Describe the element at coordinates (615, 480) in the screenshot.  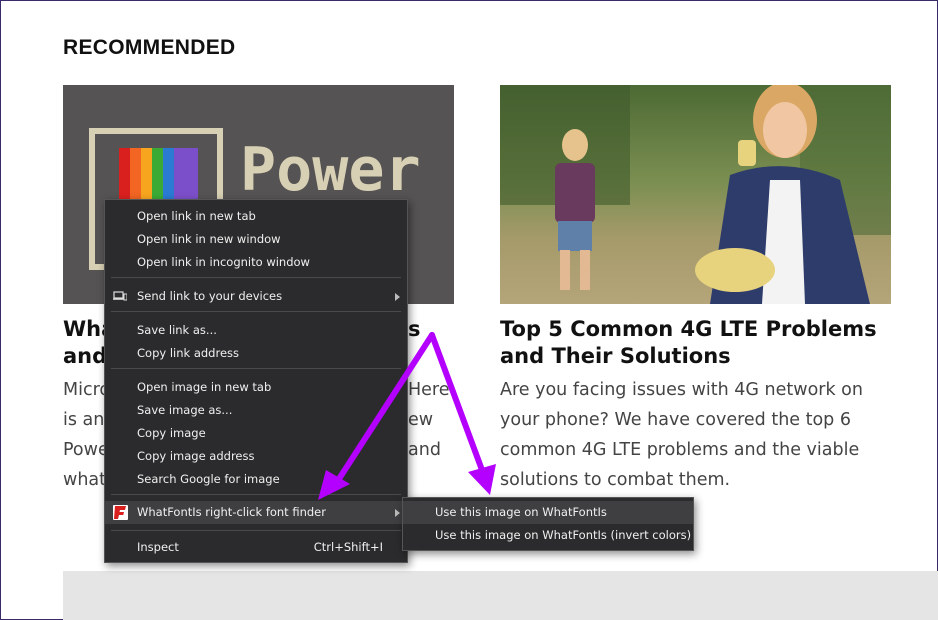
I see `card-2-desc-line-4: solutions to combat them.` at that location.